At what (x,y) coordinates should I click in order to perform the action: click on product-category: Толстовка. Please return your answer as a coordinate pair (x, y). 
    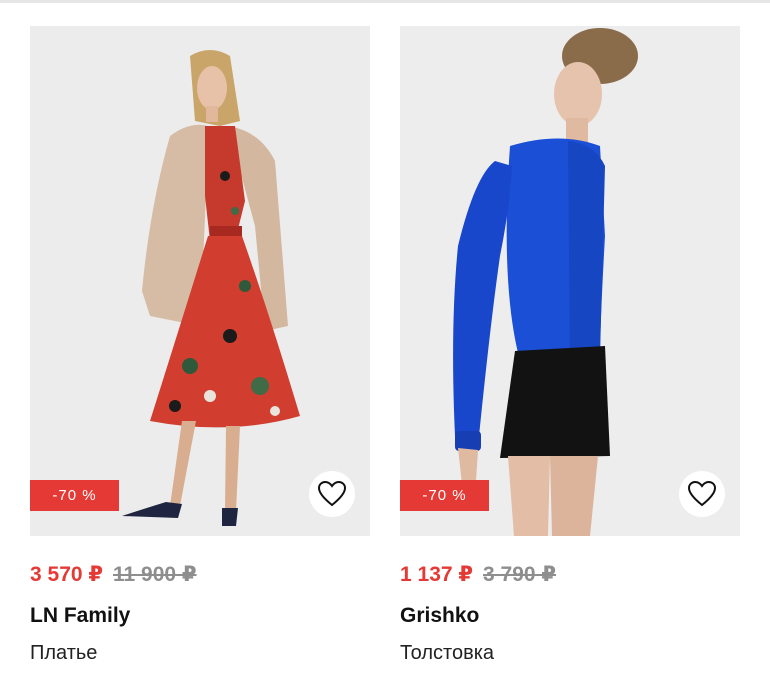
    Looking at the image, I should click on (447, 653).